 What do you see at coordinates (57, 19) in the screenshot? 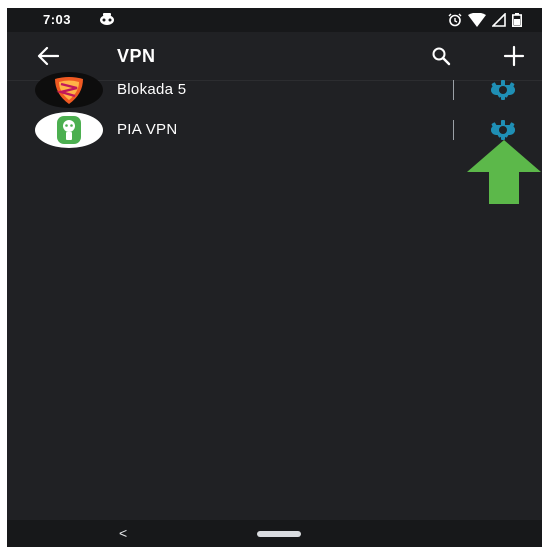
I see `status-time: 7:03` at bounding box center [57, 19].